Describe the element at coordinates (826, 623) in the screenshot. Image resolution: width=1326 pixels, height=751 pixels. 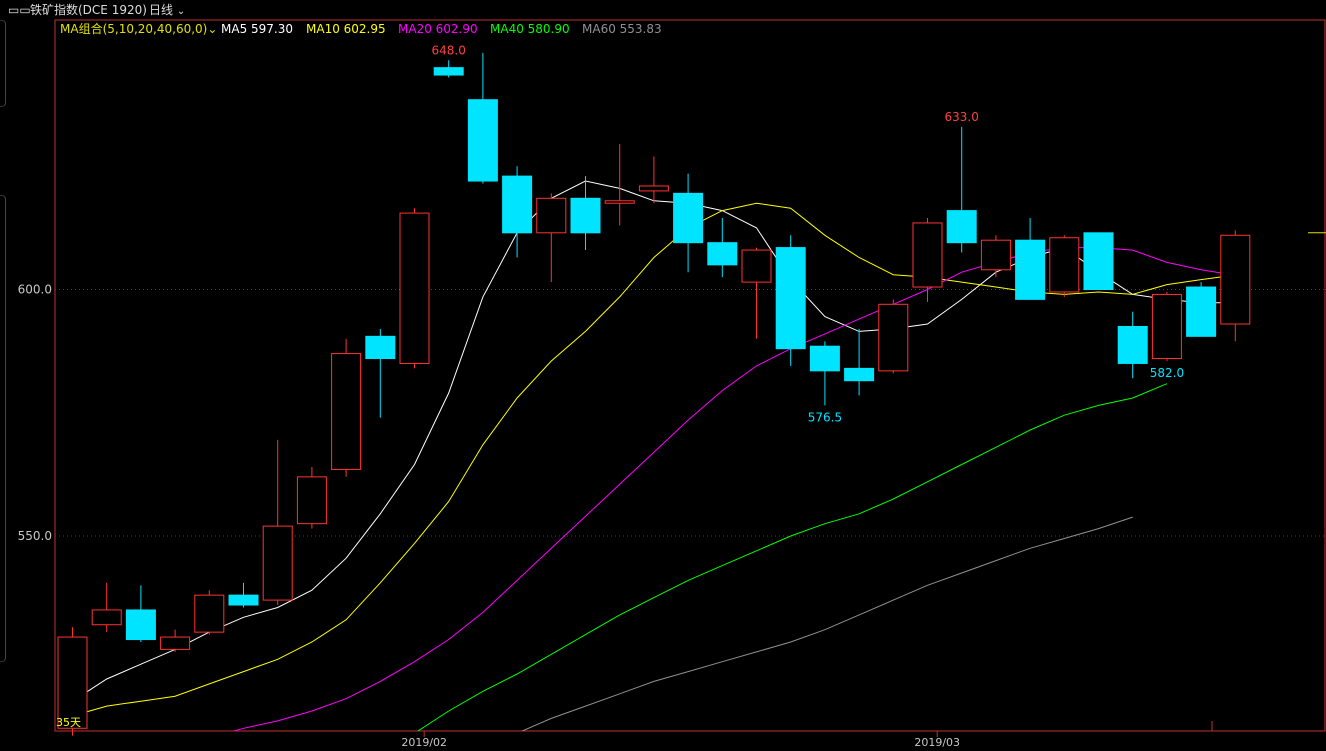
I see `ma60-line` at that location.